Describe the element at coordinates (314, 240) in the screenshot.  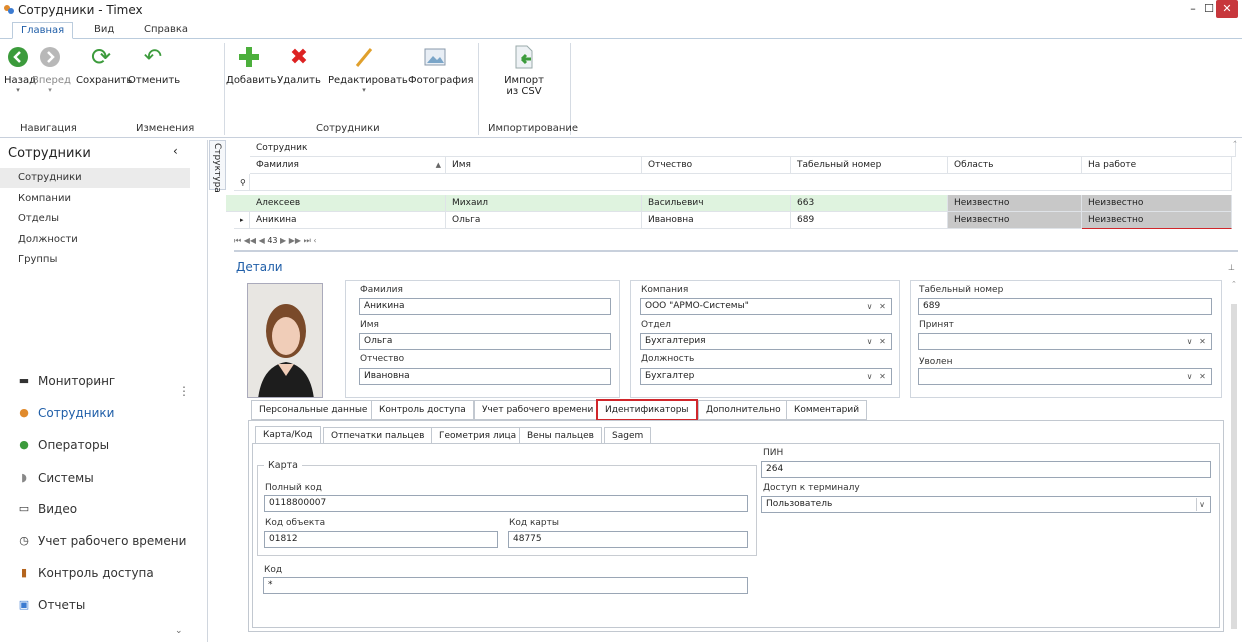
I see `pager-scroll-left-icon: ‹` at that location.